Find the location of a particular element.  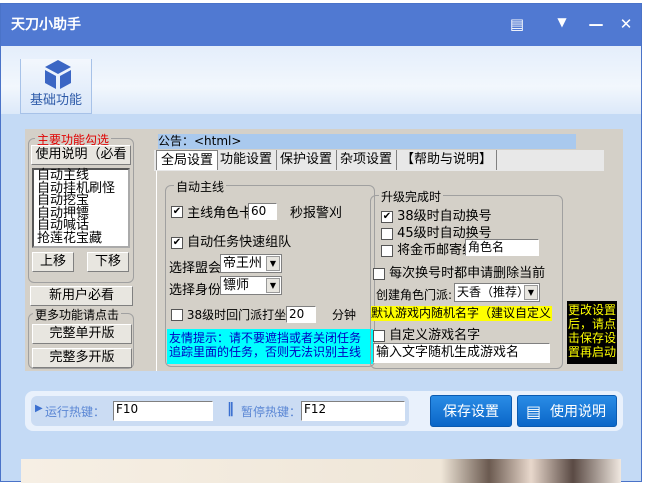

school-select: 天香（推荐） ▼ is located at coordinates (497, 292).